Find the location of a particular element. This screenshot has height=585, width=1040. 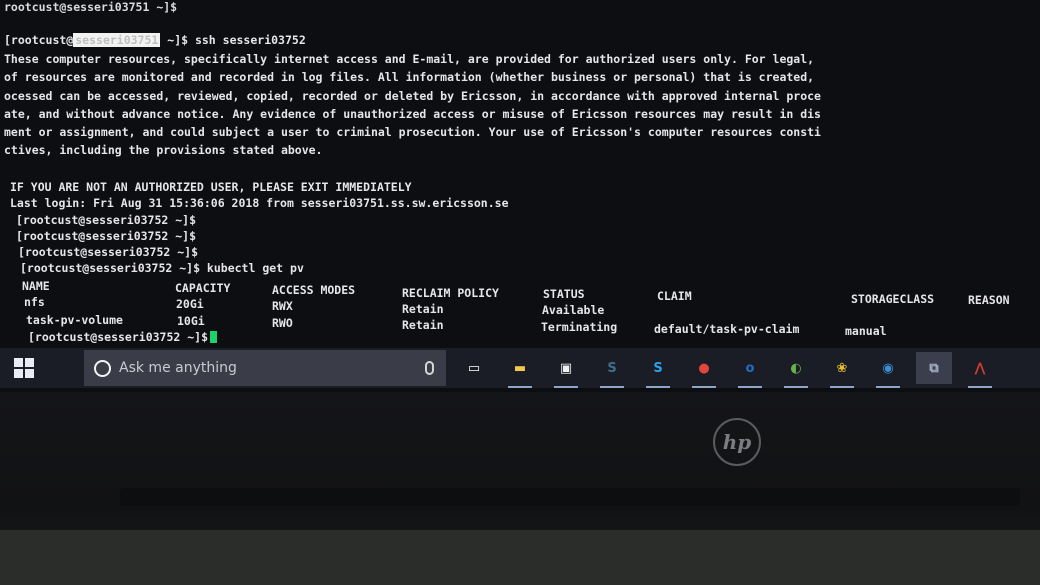

ssh-command: ~]$ ssh sesseri03752 is located at coordinates (233, 40).